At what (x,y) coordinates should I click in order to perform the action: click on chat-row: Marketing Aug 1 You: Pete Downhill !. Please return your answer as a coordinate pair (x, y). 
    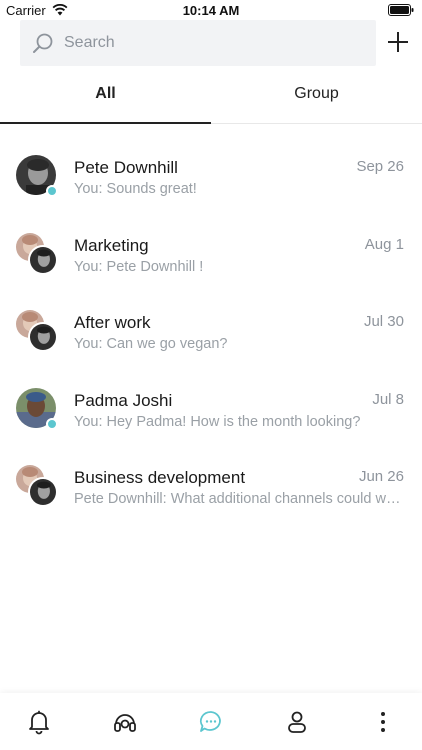
    Looking at the image, I should click on (211, 253).